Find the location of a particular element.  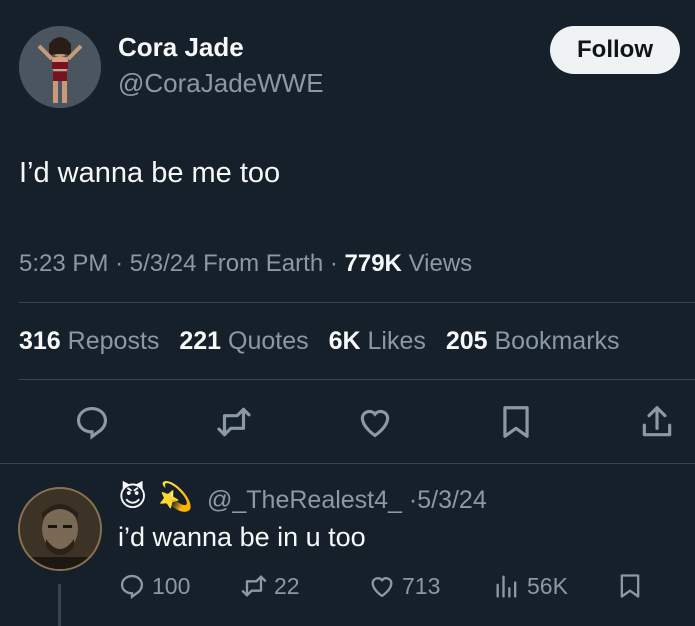

reply-views-button: 56K is located at coordinates (530, 586).